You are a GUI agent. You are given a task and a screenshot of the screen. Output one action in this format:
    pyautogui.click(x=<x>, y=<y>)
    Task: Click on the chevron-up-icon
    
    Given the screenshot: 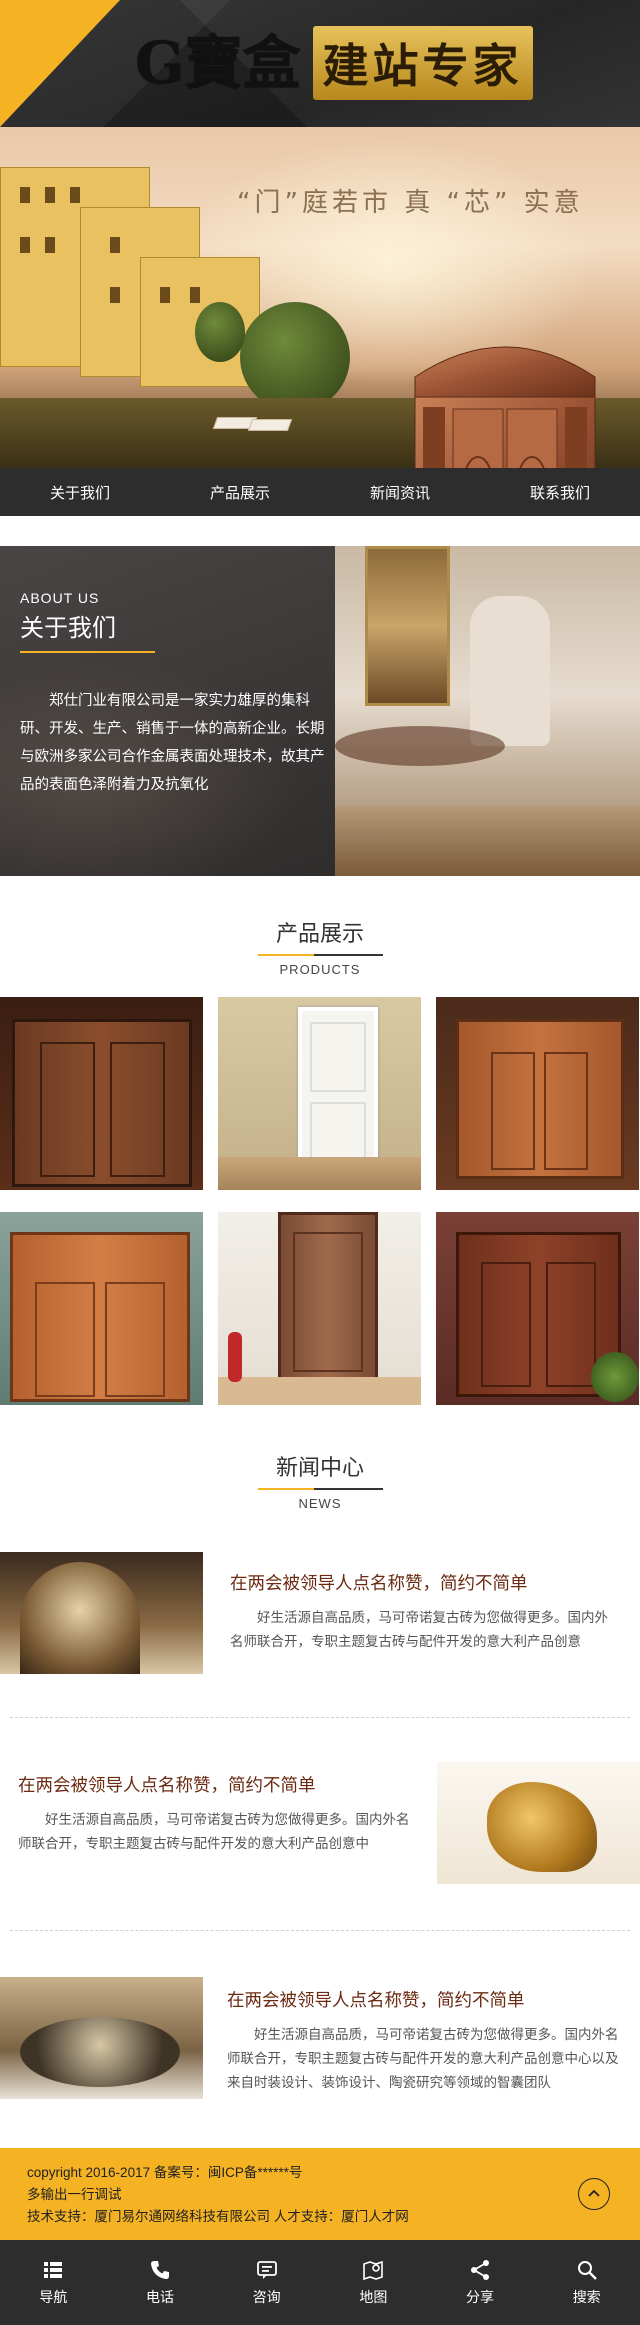 What is the action you would take?
    pyautogui.click(x=594, y=2193)
    